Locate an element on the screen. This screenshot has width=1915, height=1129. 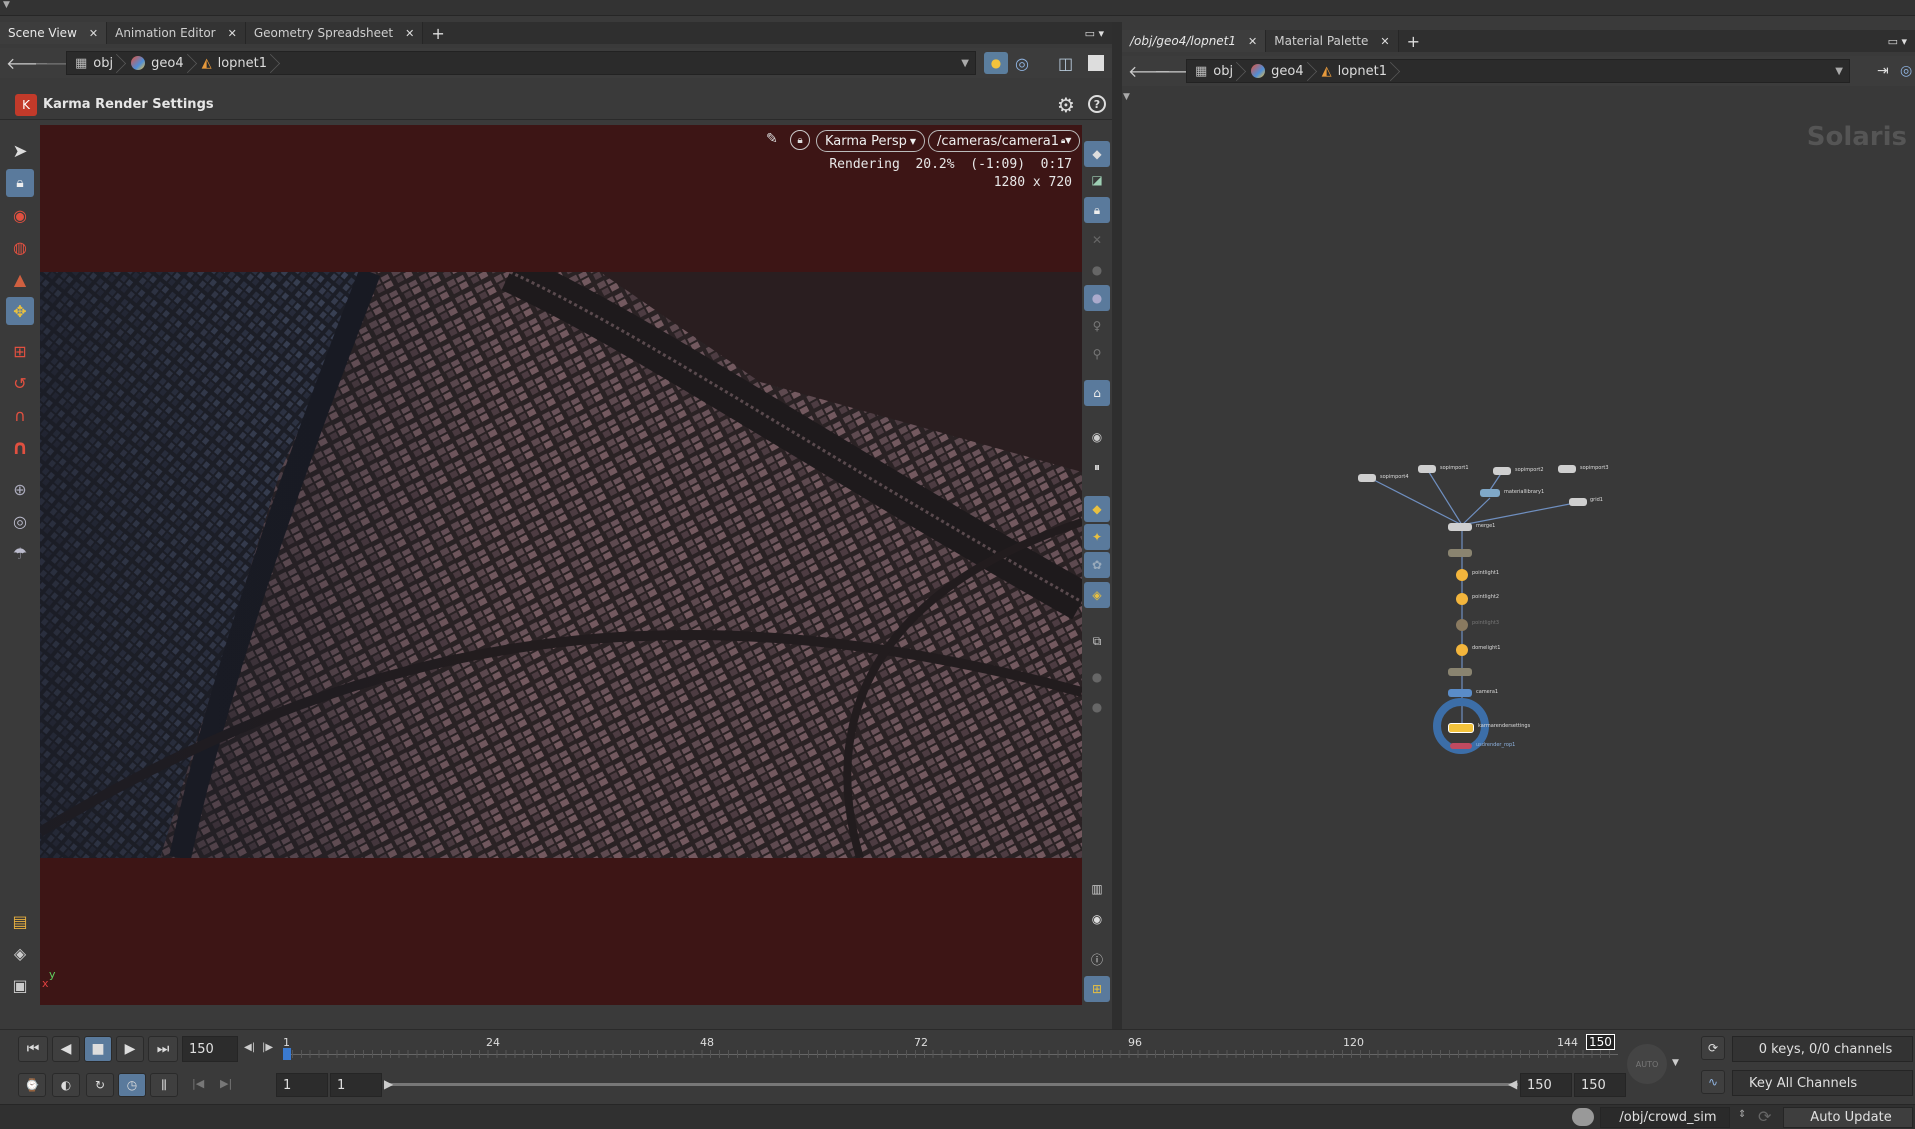
display-camera-icon: ⌂ is located at coordinates (1097, 393).